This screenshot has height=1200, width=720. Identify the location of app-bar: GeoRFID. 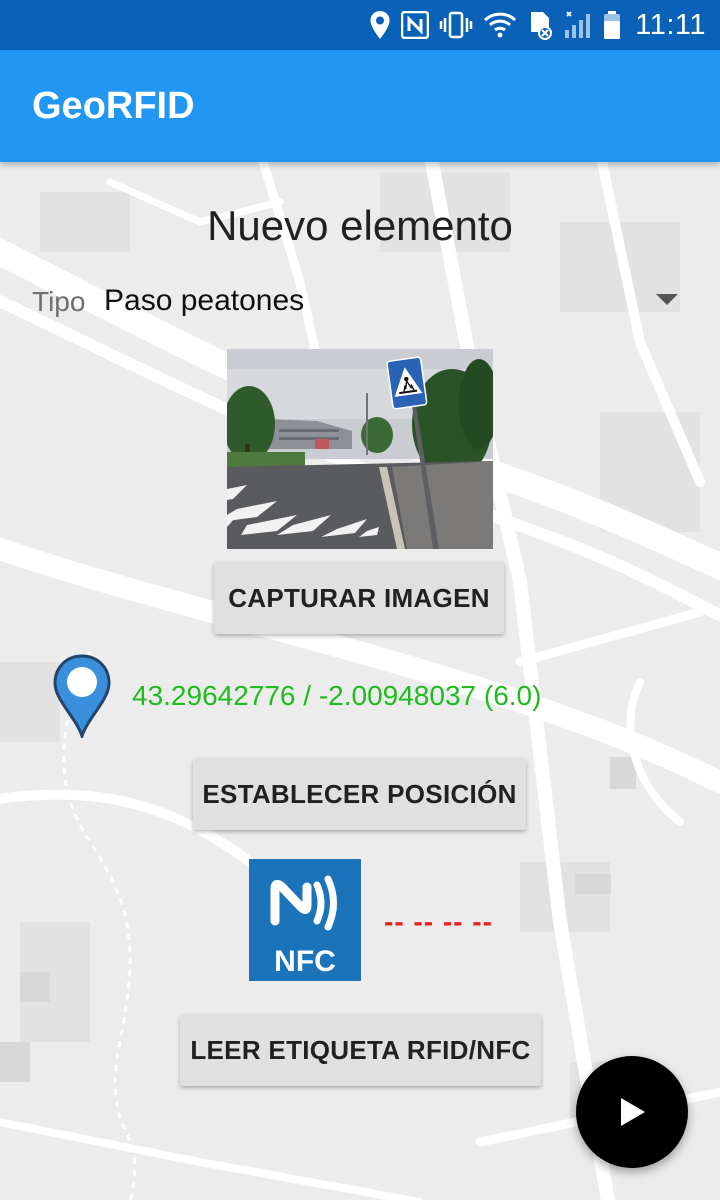
(360, 106).